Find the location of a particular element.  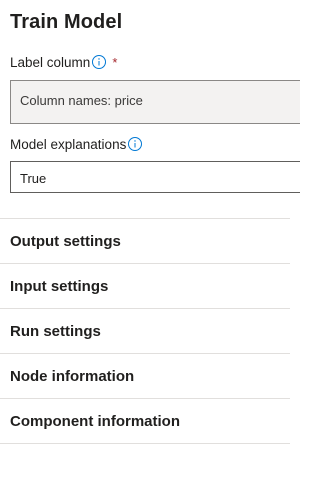

section-run-settings: Run settings is located at coordinates (145, 330).